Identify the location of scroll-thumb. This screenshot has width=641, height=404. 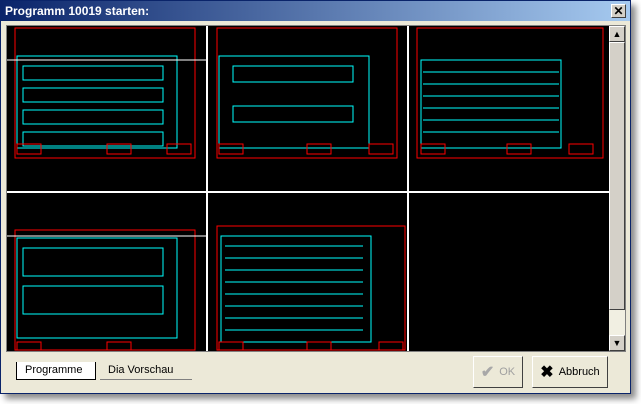
(617, 176).